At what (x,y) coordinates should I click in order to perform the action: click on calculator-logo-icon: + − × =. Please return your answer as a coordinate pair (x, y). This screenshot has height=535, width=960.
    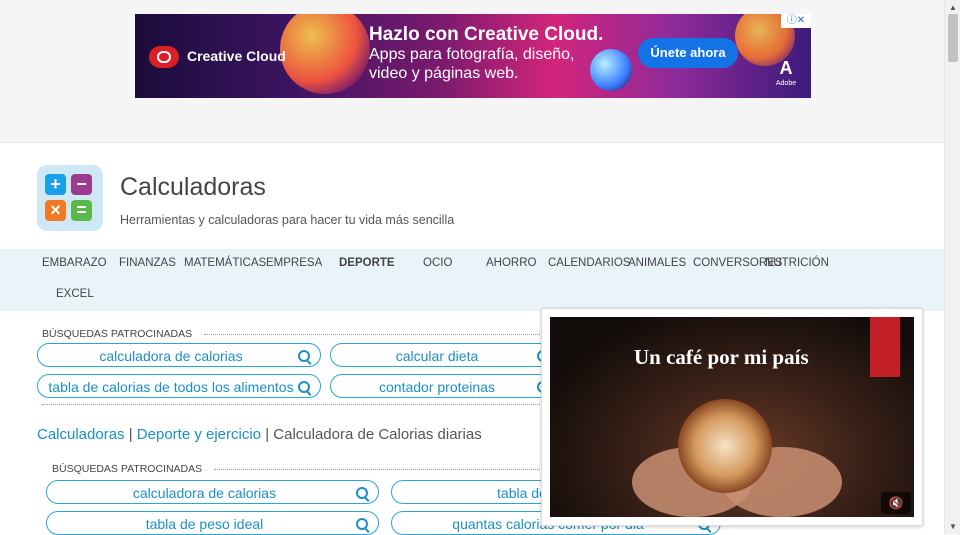
    Looking at the image, I should click on (70, 198).